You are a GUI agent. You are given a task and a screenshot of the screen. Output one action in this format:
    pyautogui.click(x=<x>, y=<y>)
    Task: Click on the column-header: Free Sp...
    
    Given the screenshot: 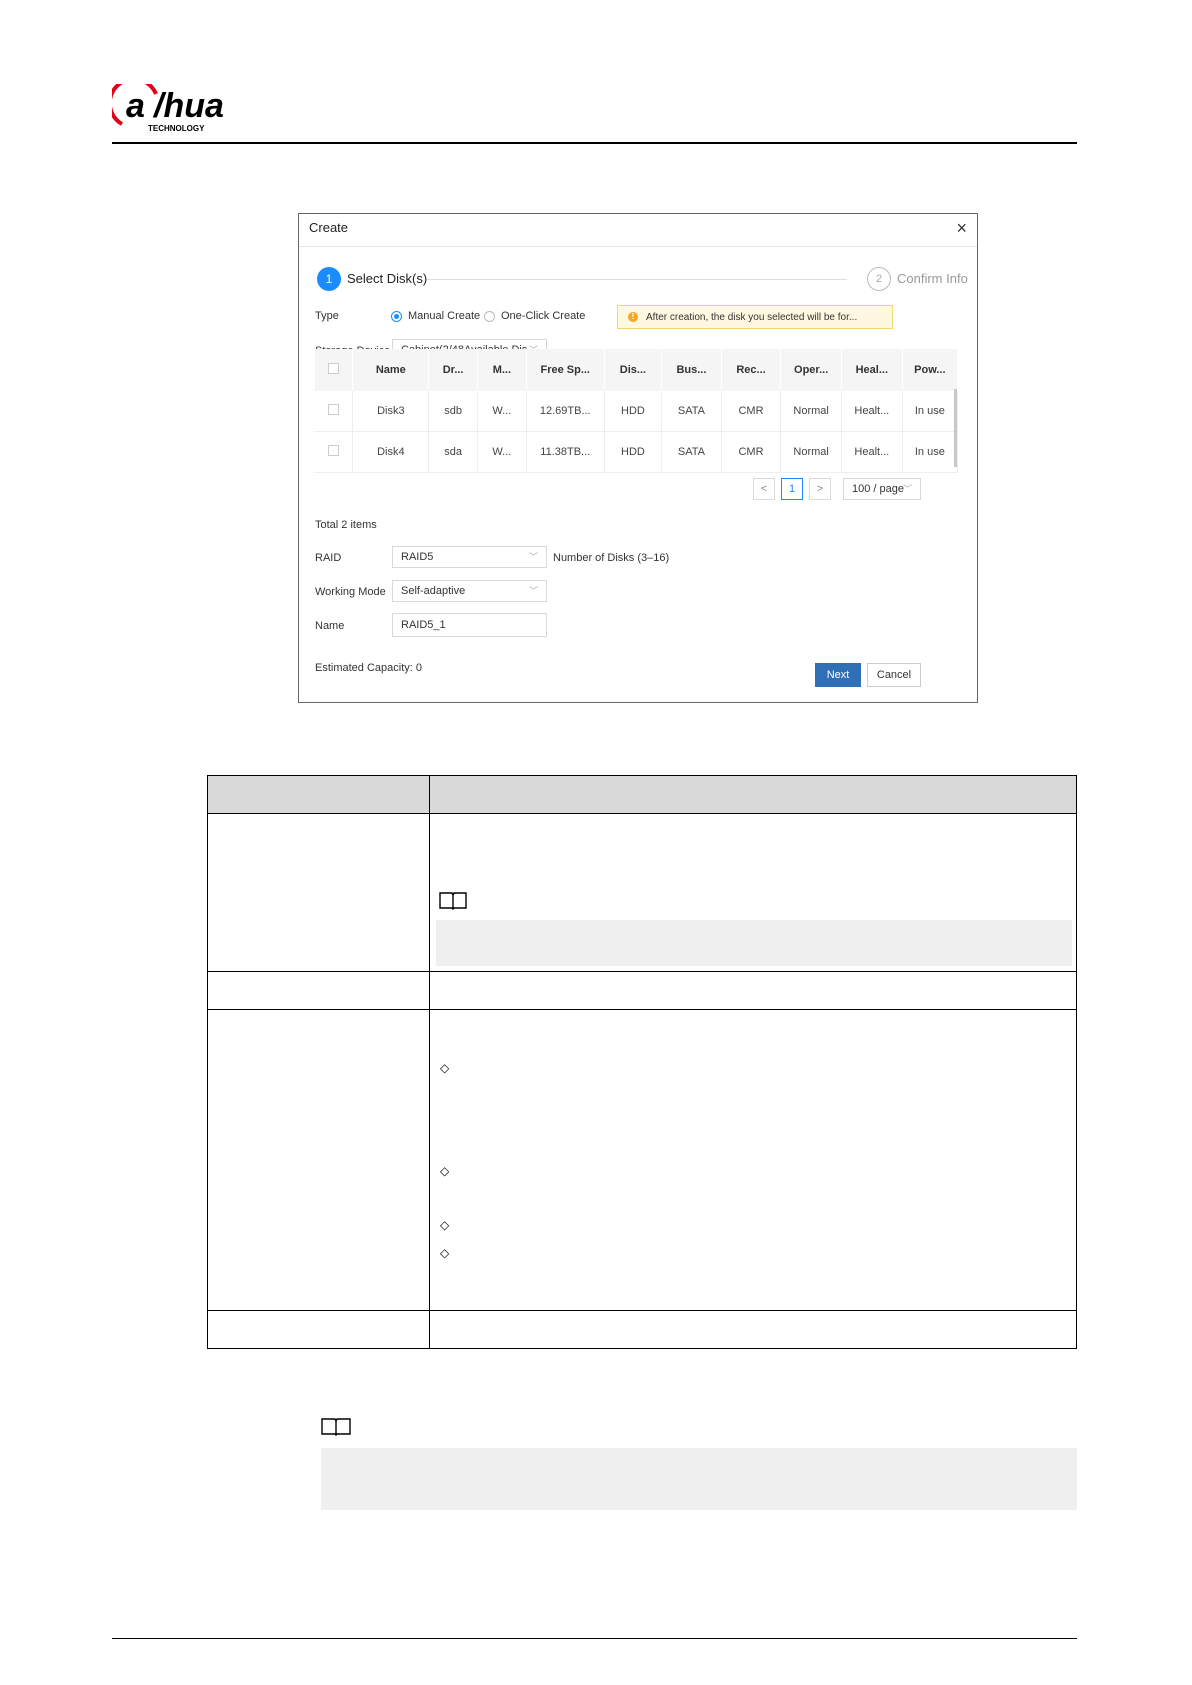 What is the action you would take?
    pyautogui.click(x=565, y=370)
    